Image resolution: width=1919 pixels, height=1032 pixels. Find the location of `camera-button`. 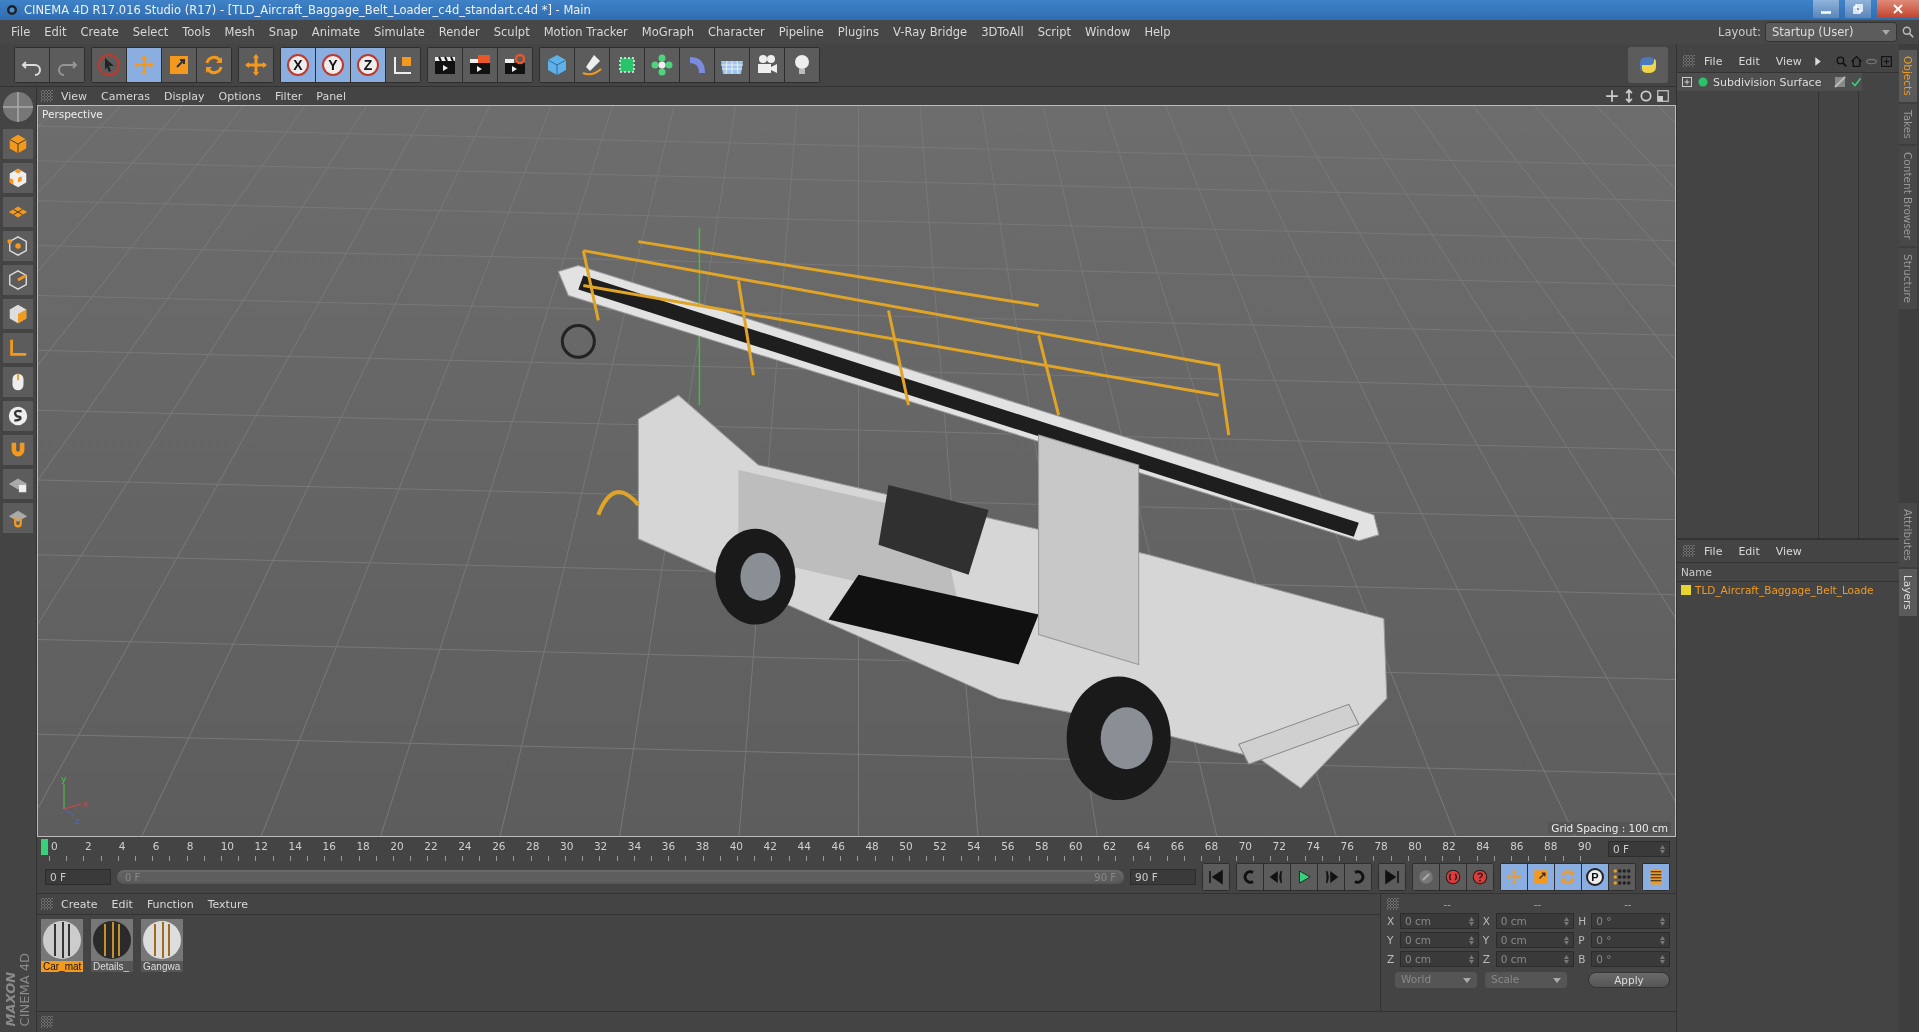

camera-button is located at coordinates (767, 65).